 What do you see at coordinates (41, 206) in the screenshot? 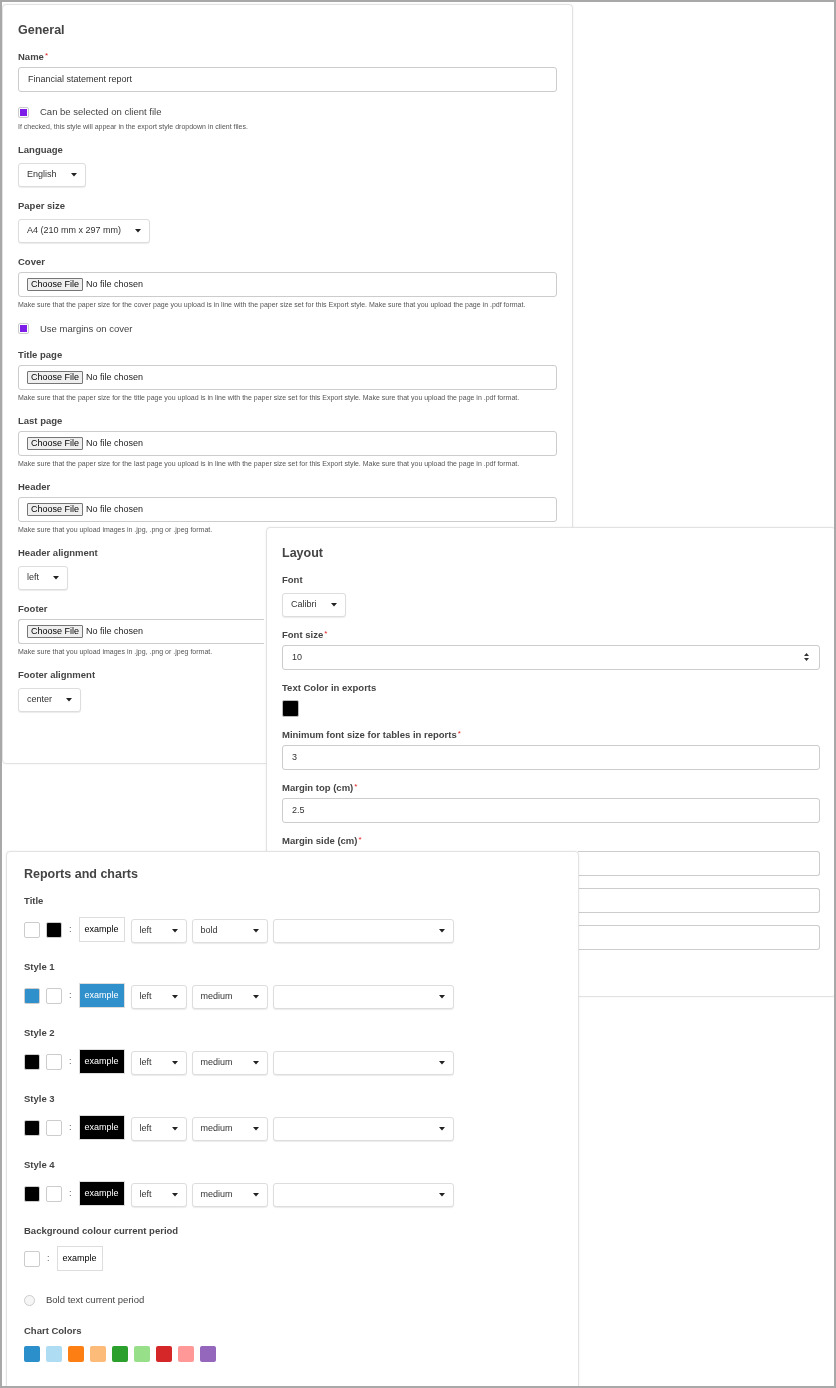
I see `field-label: Paper size` at bounding box center [41, 206].